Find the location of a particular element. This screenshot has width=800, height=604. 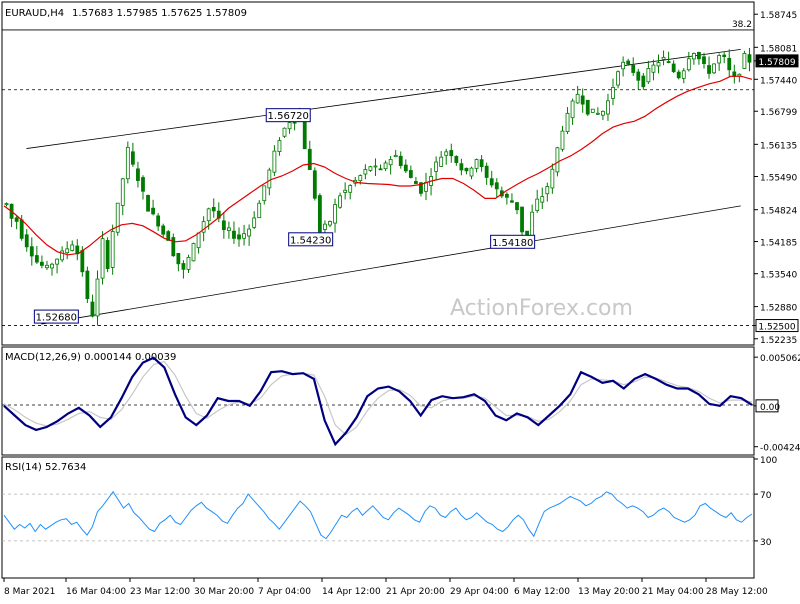

price-y-label: 1.58081 is located at coordinates (778, 49).